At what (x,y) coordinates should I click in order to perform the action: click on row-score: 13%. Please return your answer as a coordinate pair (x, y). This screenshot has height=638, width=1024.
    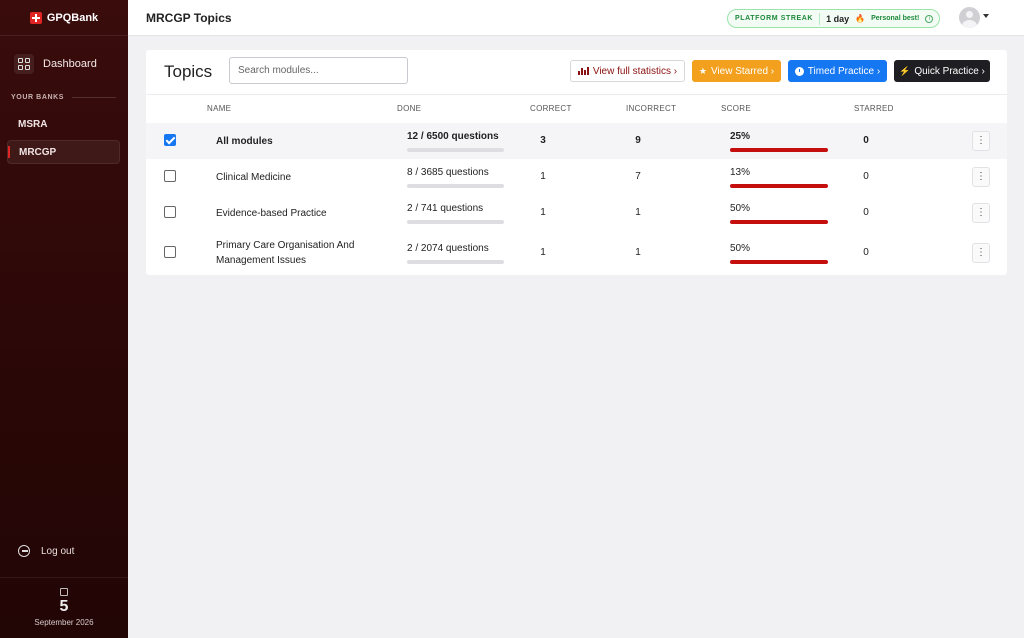
    Looking at the image, I should click on (740, 172).